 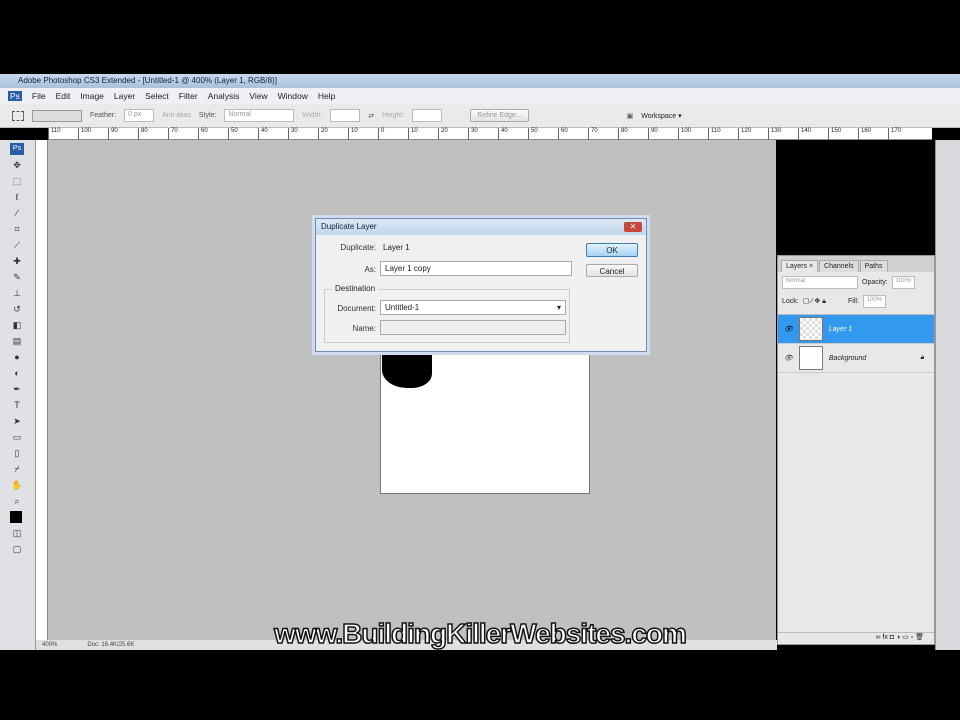 I want to click on width-label: Width:, so click(x=312, y=115).